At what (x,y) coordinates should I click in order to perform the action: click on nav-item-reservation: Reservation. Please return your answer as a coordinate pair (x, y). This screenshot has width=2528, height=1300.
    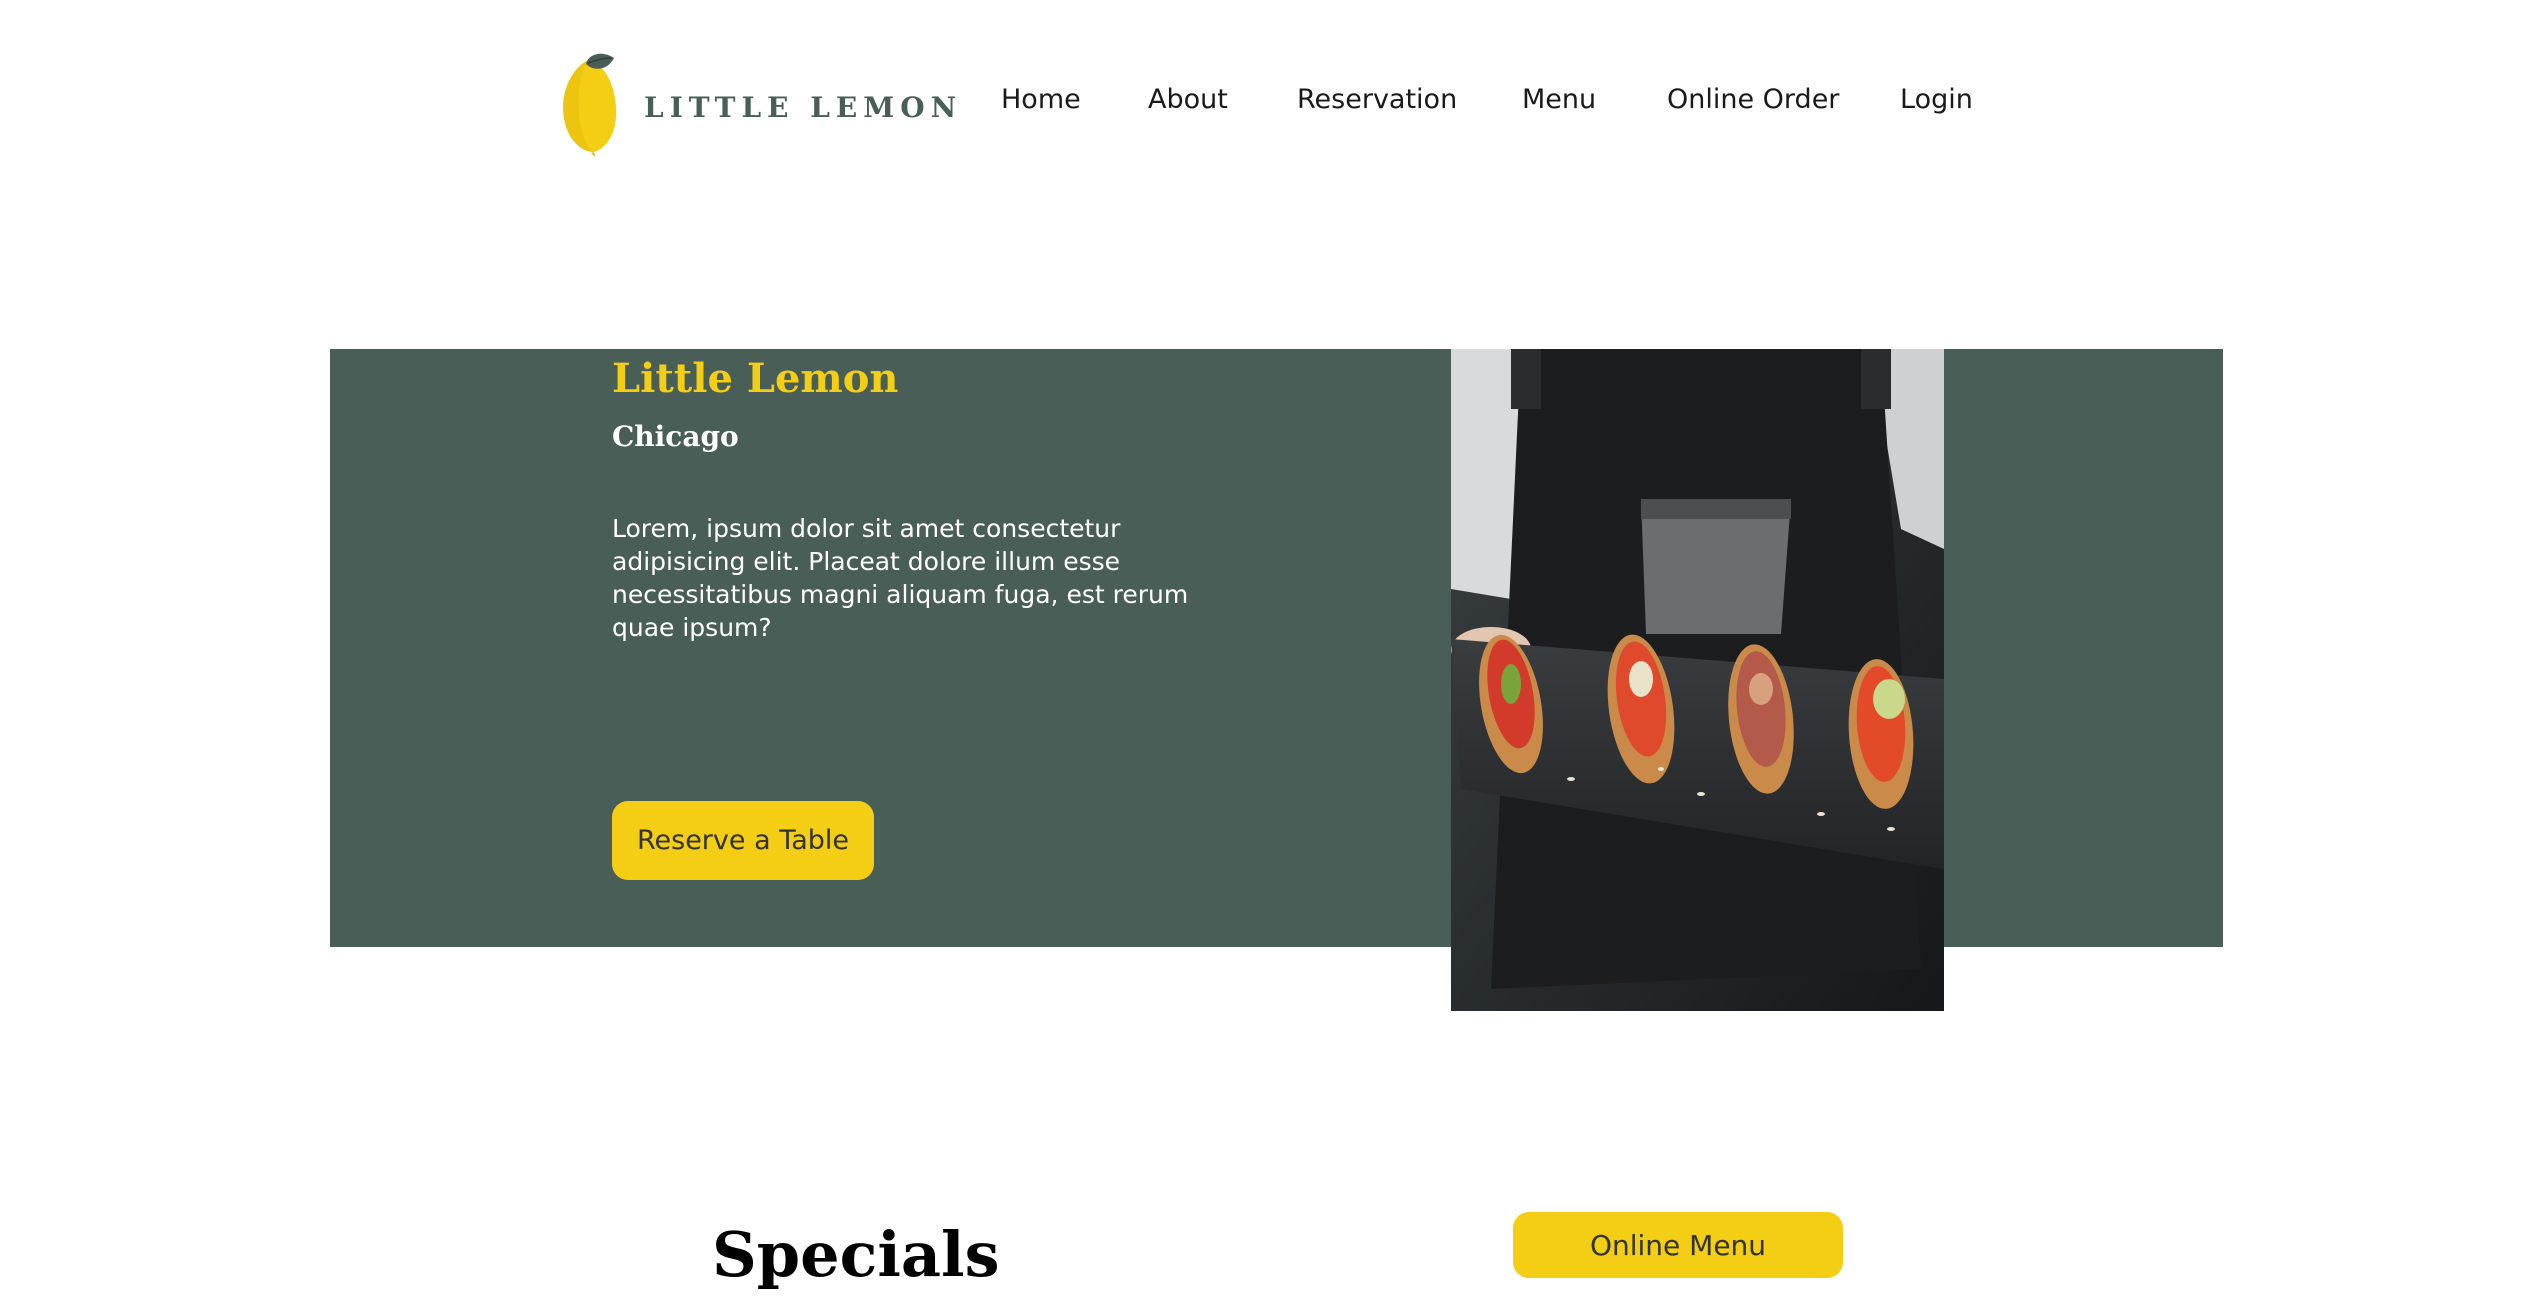
    Looking at the image, I should click on (1377, 99).